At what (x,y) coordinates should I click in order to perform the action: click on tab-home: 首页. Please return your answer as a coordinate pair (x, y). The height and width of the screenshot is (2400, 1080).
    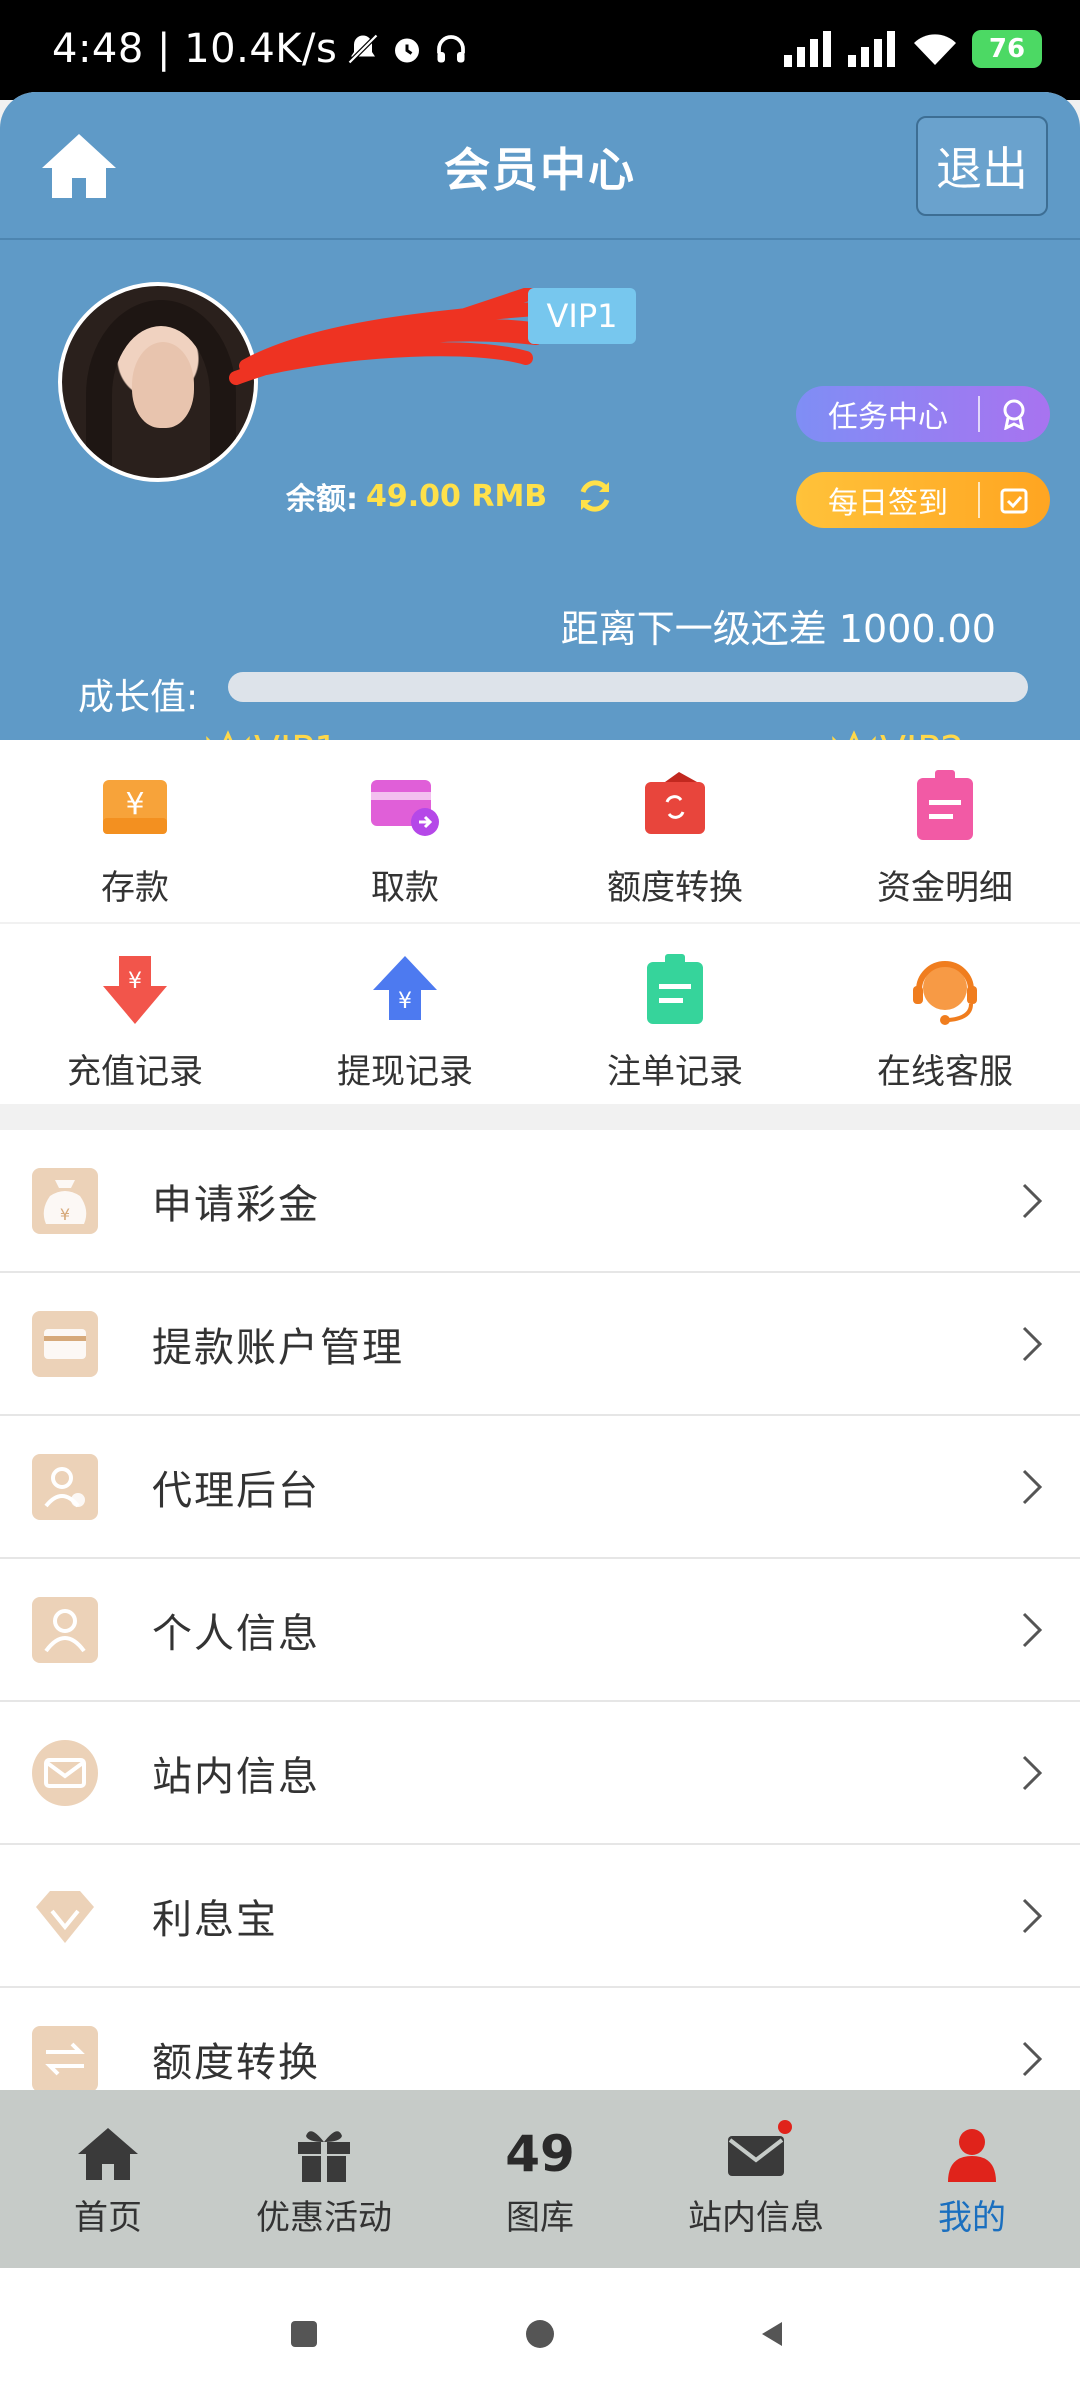
    Looking at the image, I should click on (108, 2179).